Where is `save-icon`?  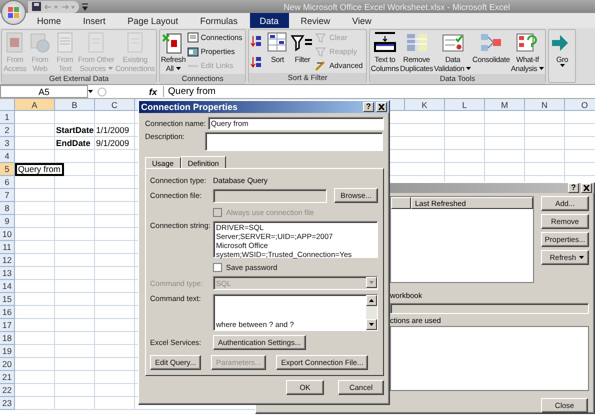
save-icon is located at coordinates (36, 6).